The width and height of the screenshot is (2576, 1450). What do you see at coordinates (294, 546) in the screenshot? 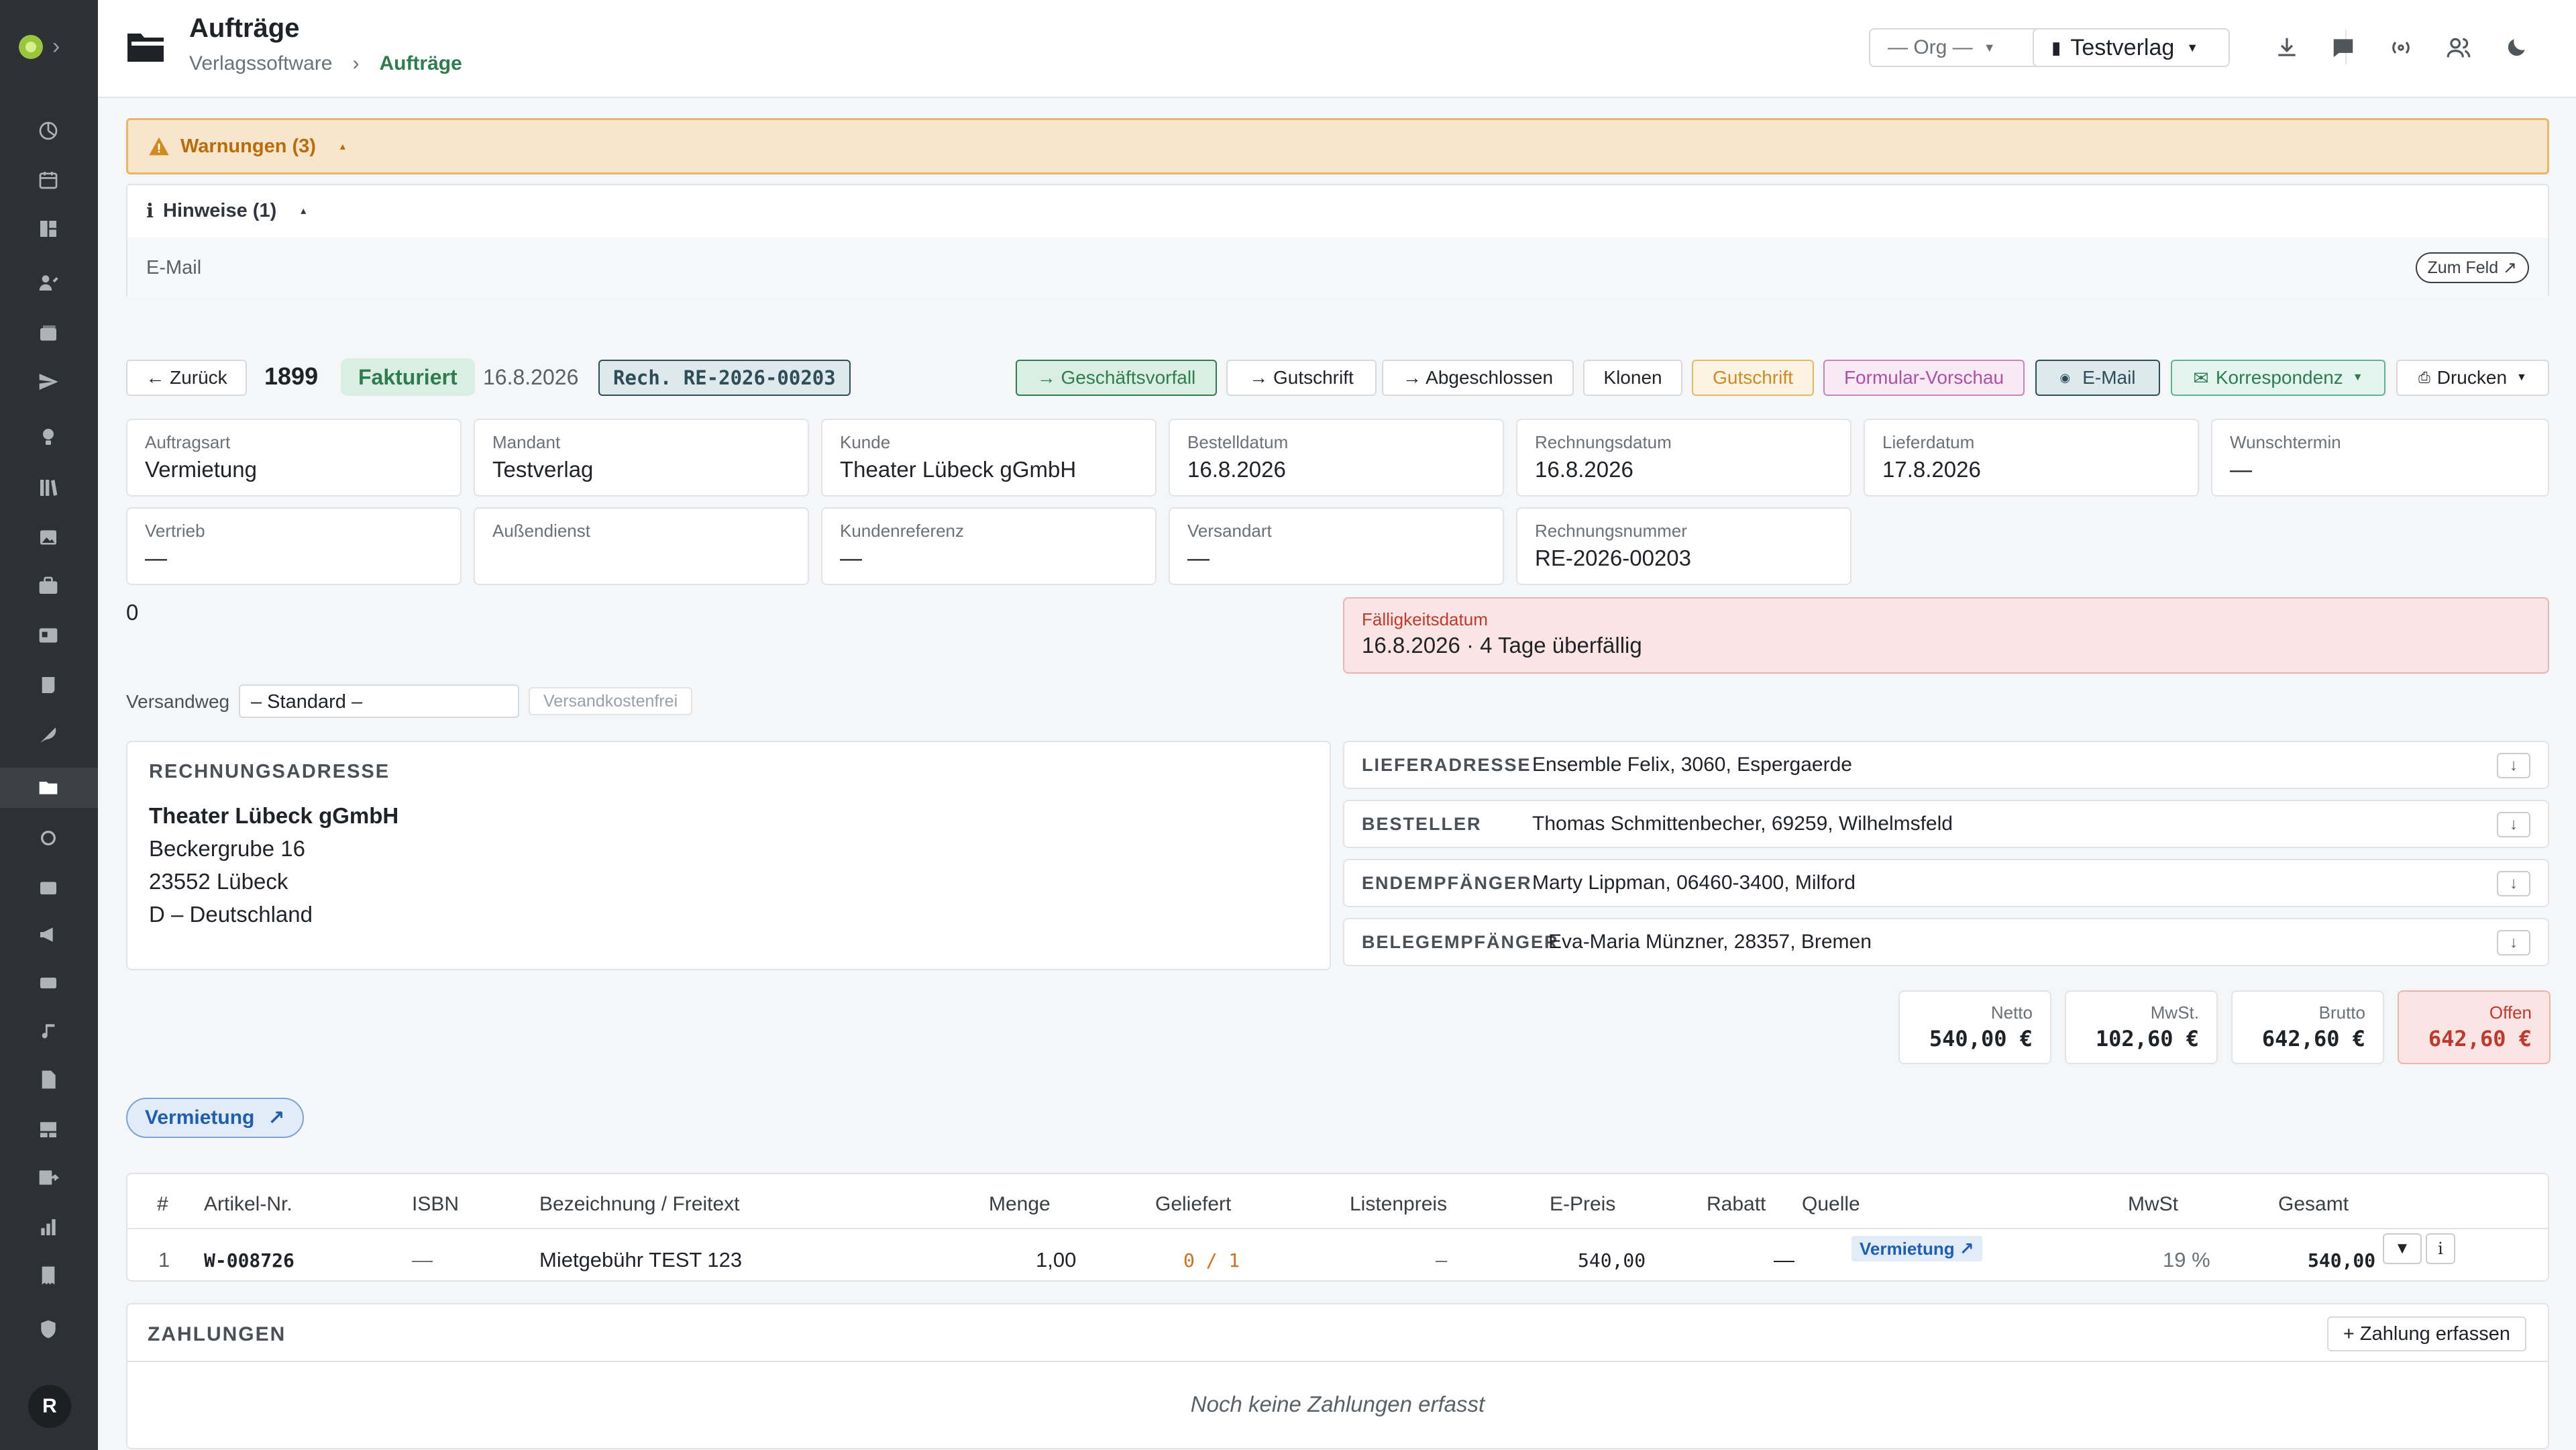
I see `field-sales: Vertrieb —` at bounding box center [294, 546].